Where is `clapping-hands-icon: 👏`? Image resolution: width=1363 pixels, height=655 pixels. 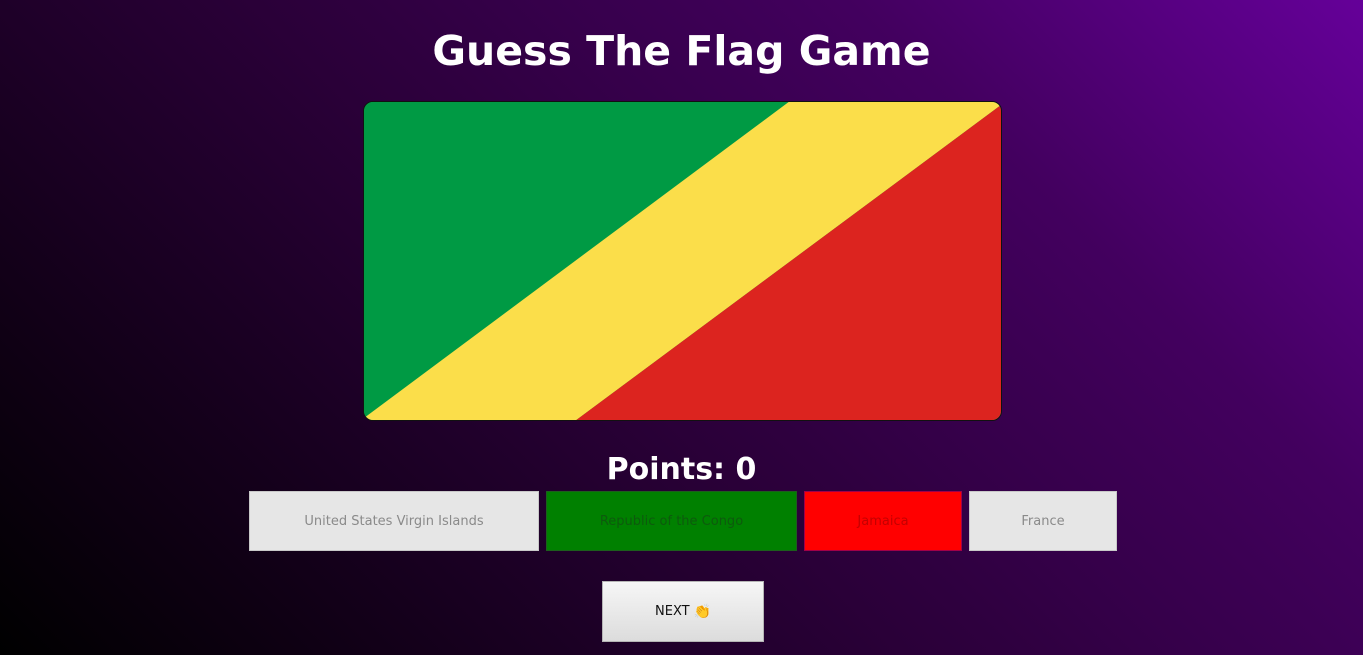 clapping-hands-icon: 👏 is located at coordinates (702, 611).